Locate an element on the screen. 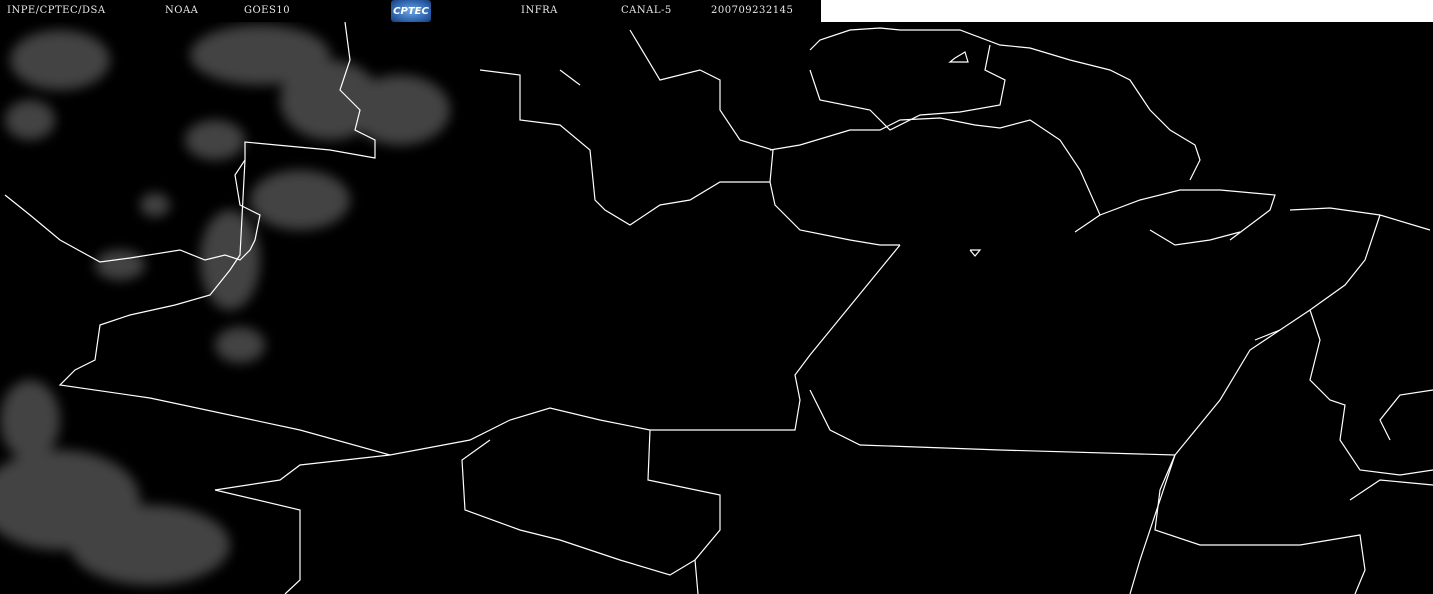 The height and width of the screenshot is (594, 1433). cptec-logo: CPTEC is located at coordinates (411, 11).